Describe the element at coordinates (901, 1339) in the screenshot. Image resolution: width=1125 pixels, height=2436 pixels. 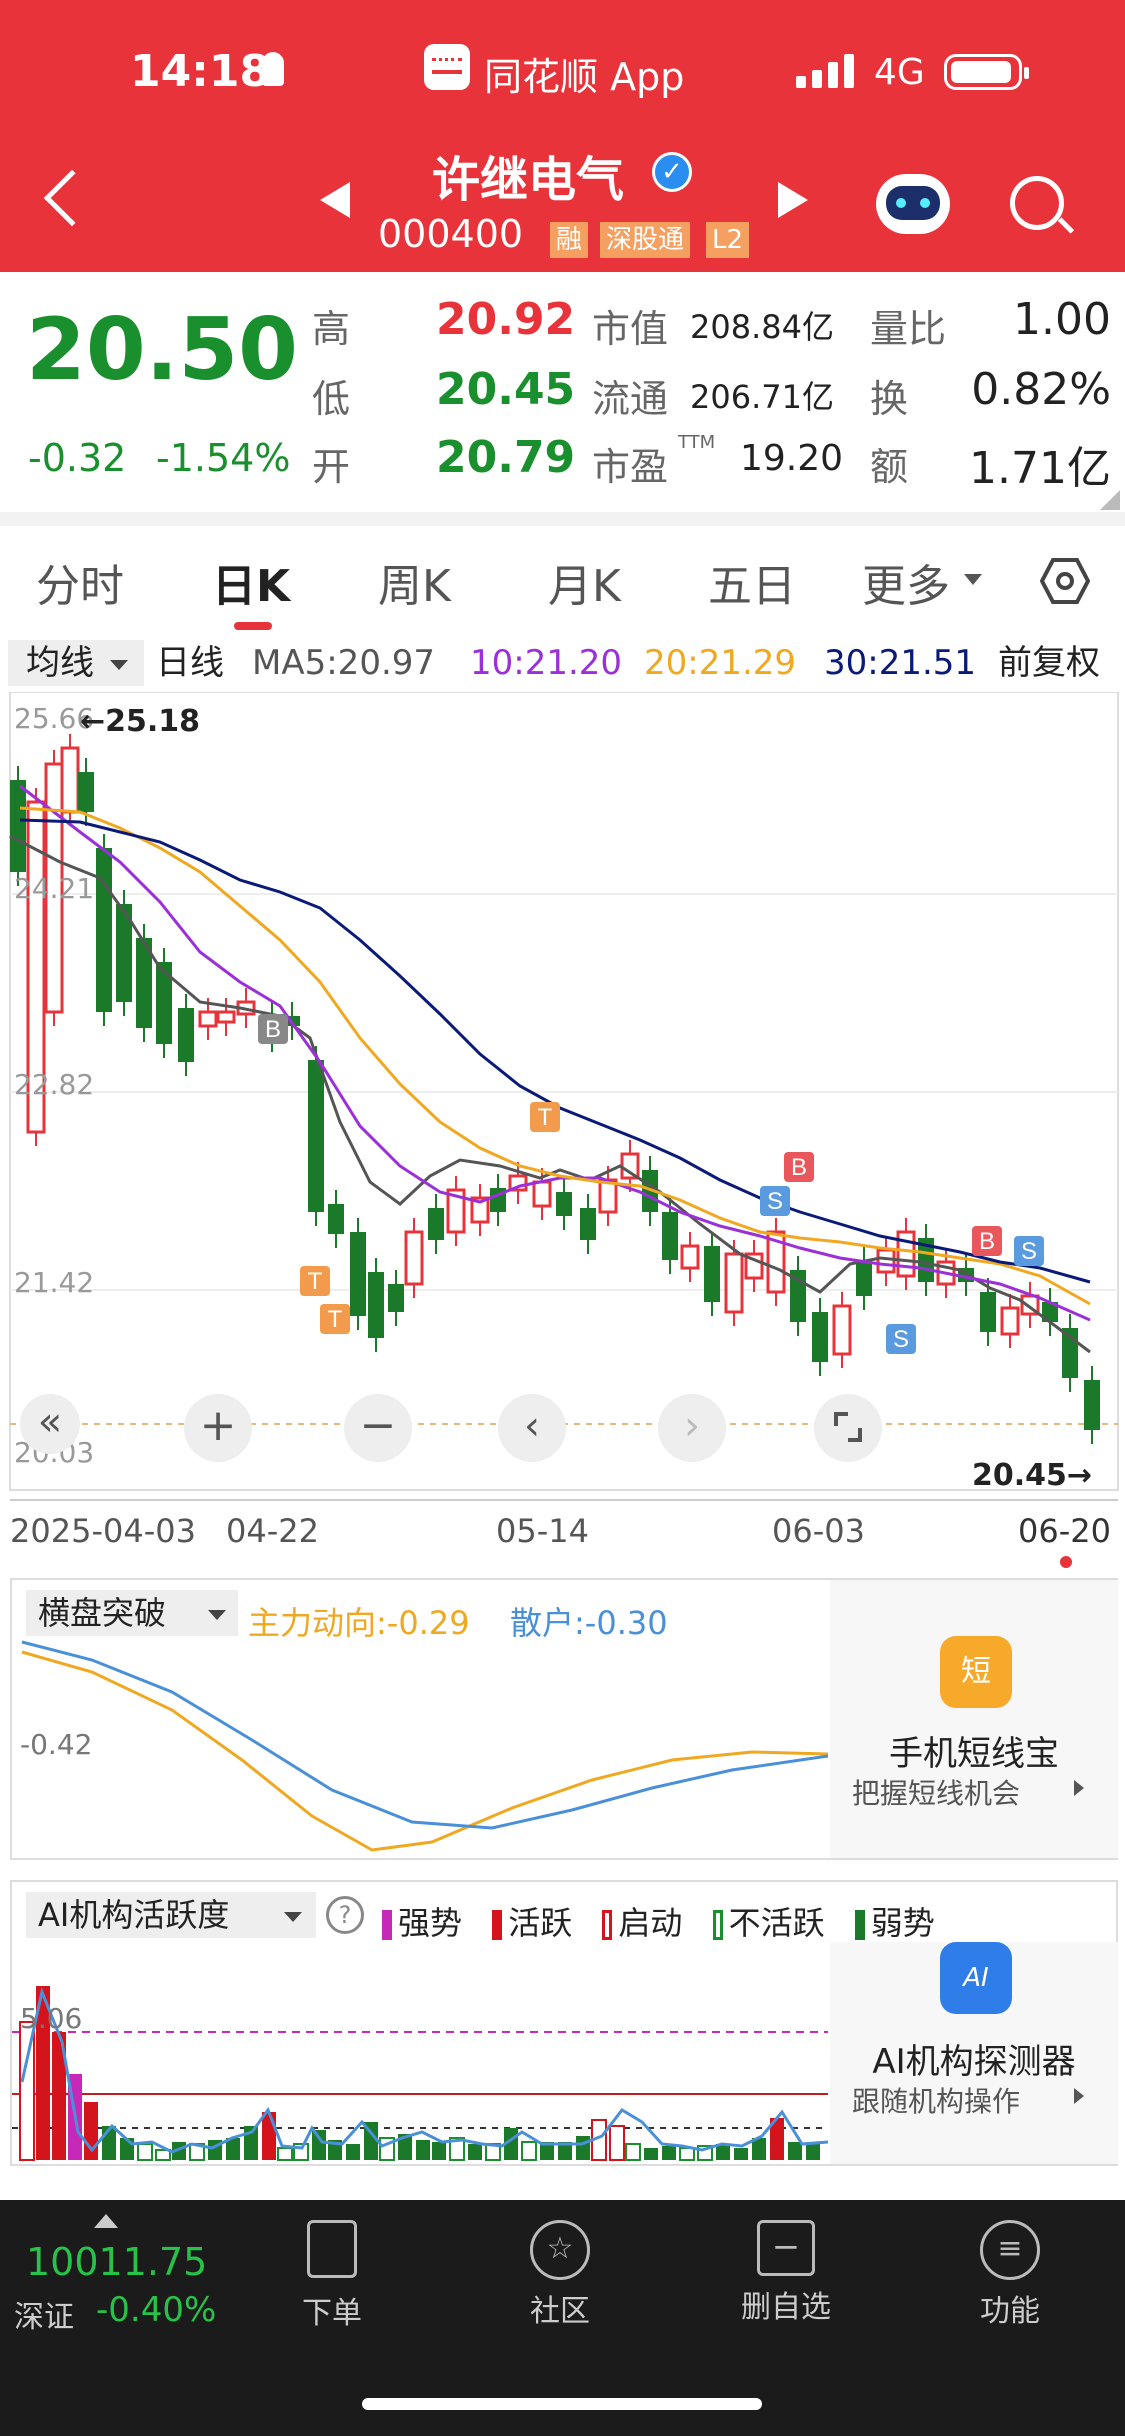
I see `signal-s-text: S` at that location.